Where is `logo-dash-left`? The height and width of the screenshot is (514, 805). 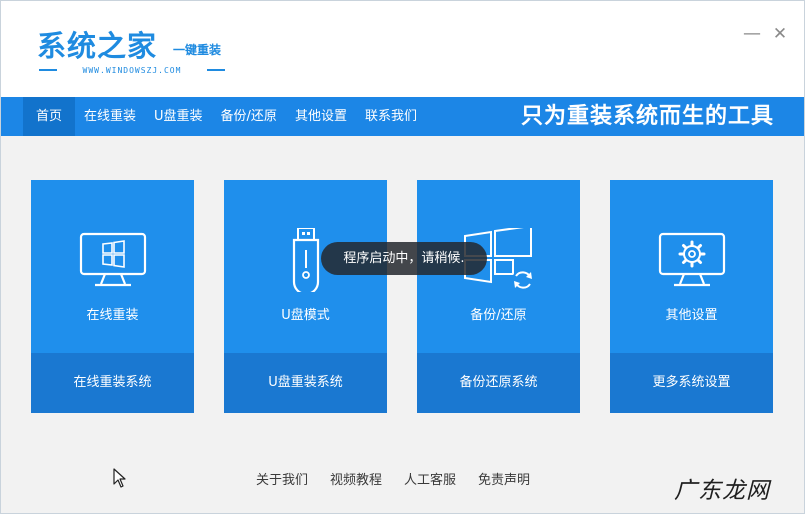 logo-dash-left is located at coordinates (48, 70).